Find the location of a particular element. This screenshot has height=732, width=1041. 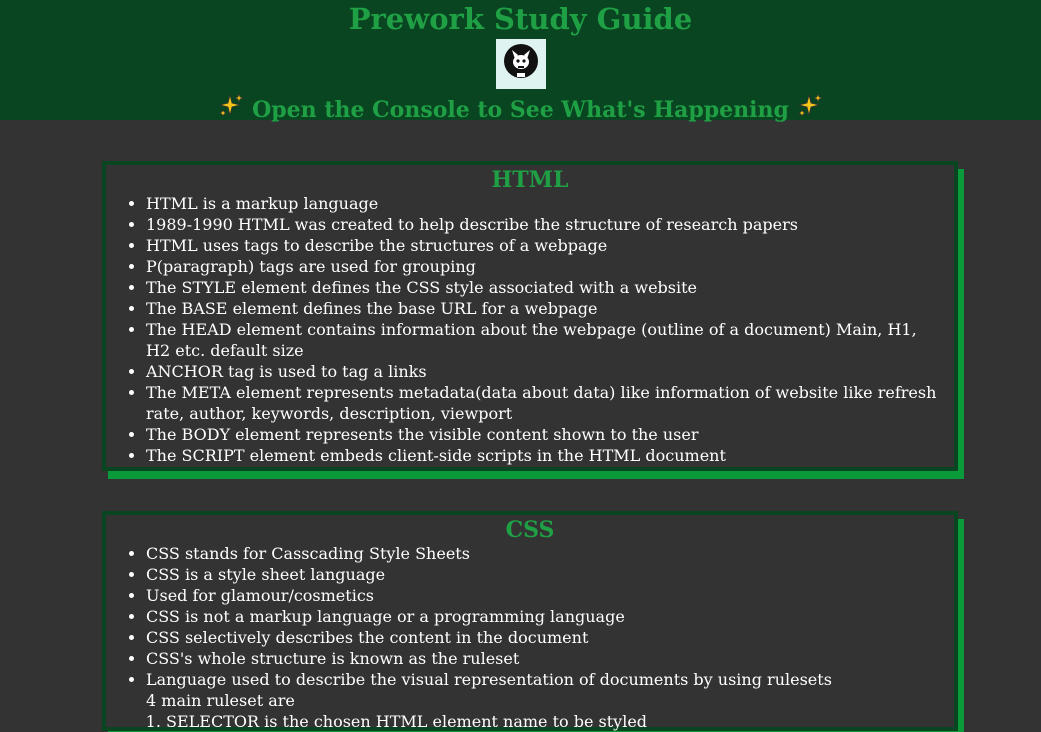

list-item: P(paragraph) tags are used for grouping is located at coordinates (545, 266).